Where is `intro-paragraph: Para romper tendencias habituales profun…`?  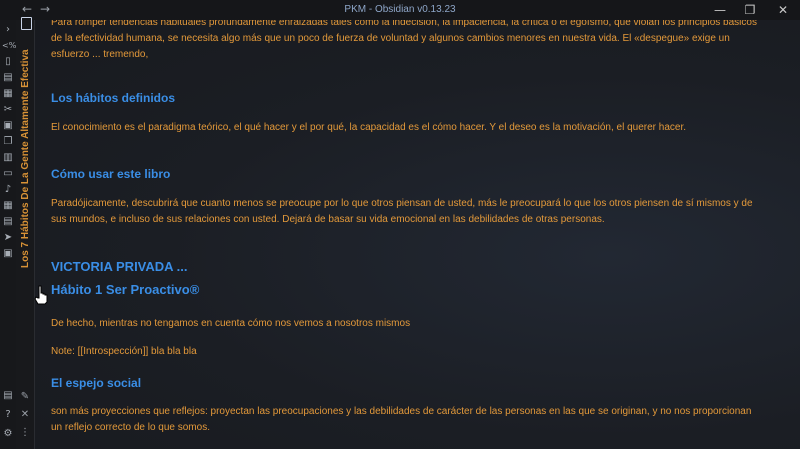 intro-paragraph: Para romper tendencias habituales profun… is located at coordinates (404, 40).